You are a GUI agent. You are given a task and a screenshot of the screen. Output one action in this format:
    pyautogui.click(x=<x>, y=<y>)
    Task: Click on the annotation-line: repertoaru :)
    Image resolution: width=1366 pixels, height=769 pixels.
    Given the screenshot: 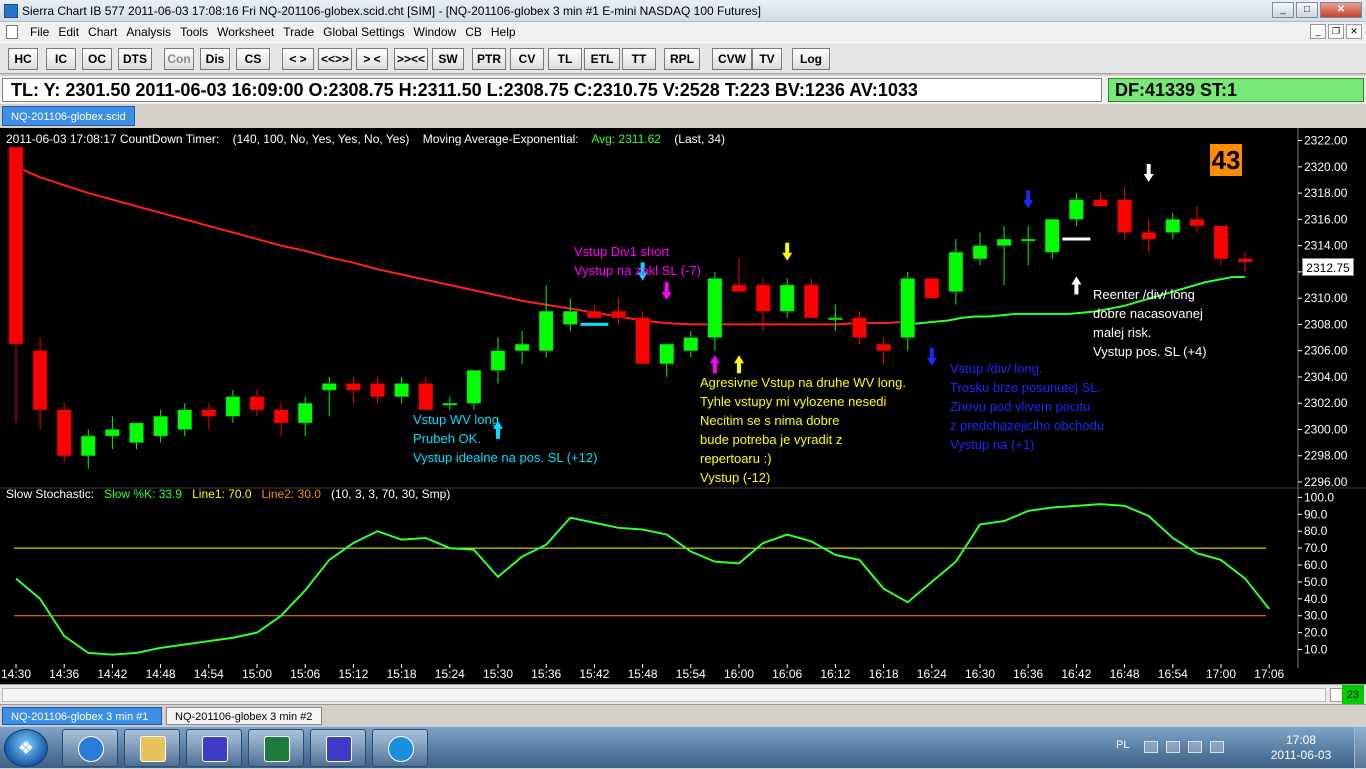 What is the action you would take?
    pyautogui.click(x=736, y=458)
    